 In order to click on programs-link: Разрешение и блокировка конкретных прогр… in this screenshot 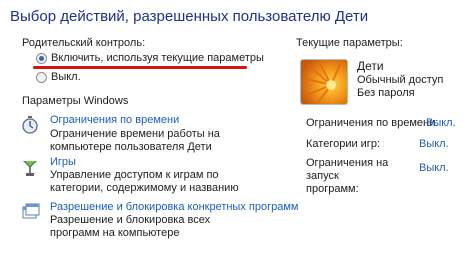, I will do `click(174, 207)`.